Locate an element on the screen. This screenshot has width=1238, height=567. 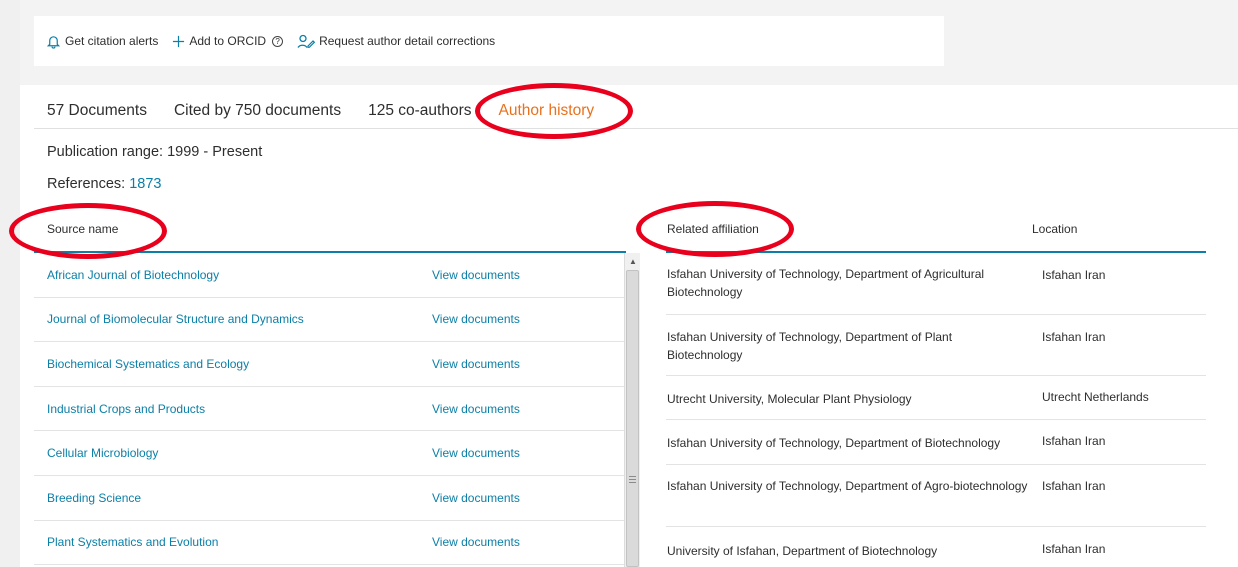
affiliation-location: Utrecht Netherlands is located at coordinates (1095, 397).